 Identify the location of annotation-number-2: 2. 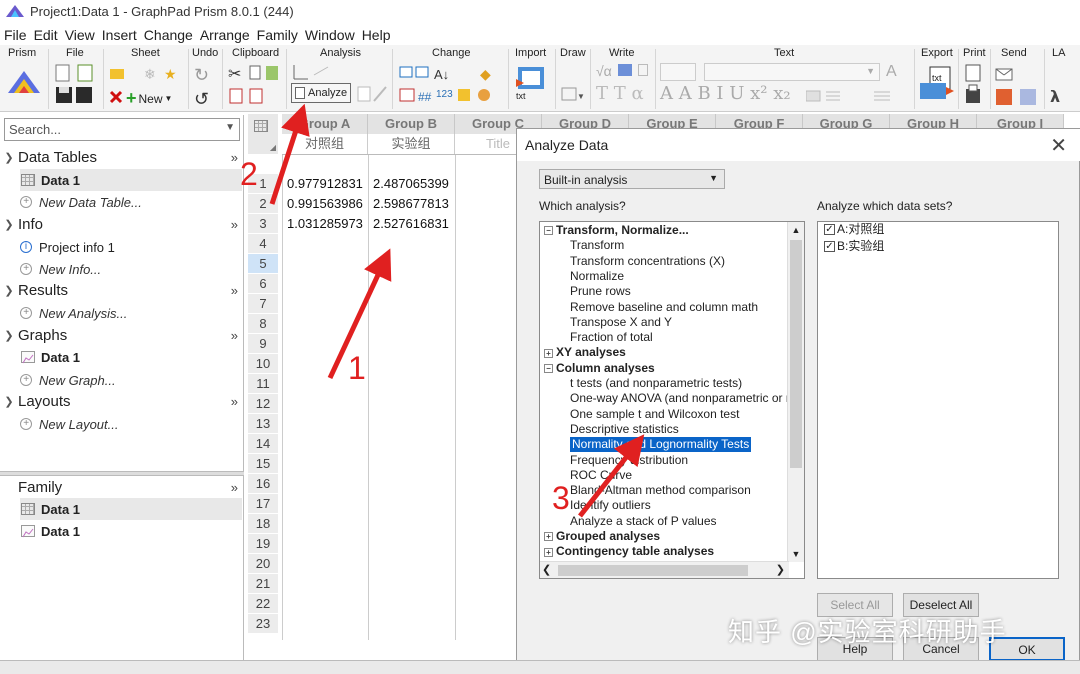
(249, 174).